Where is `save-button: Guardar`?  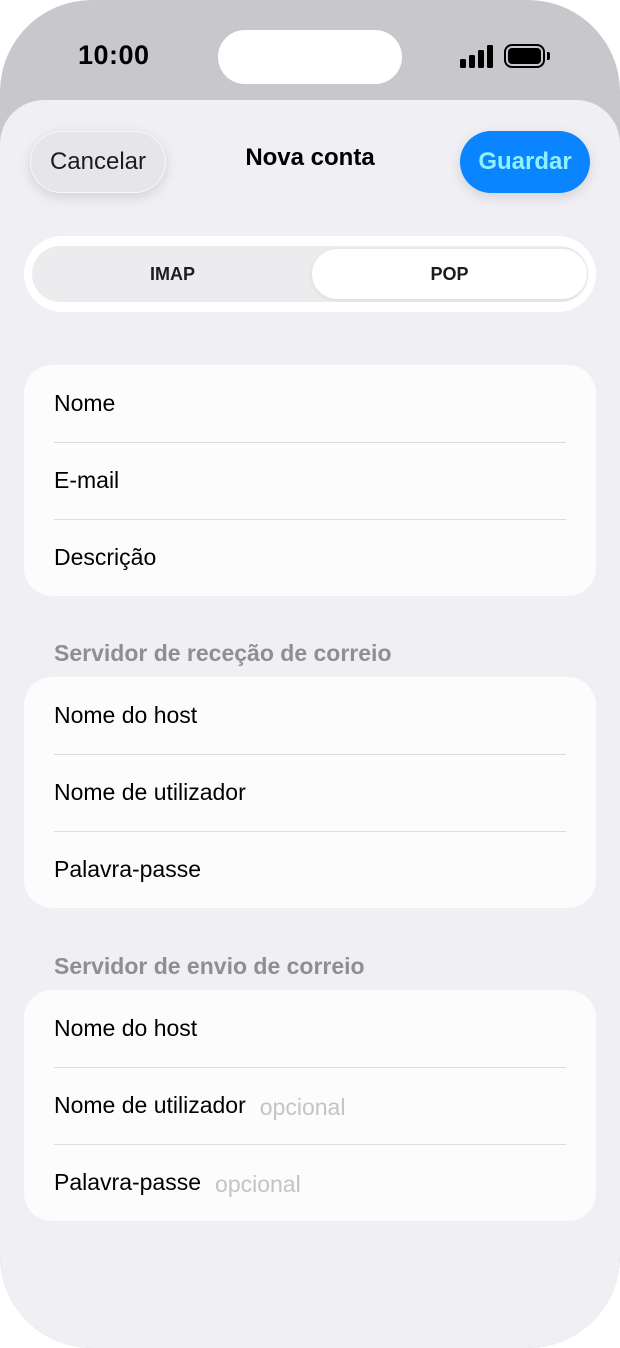 save-button: Guardar is located at coordinates (525, 162).